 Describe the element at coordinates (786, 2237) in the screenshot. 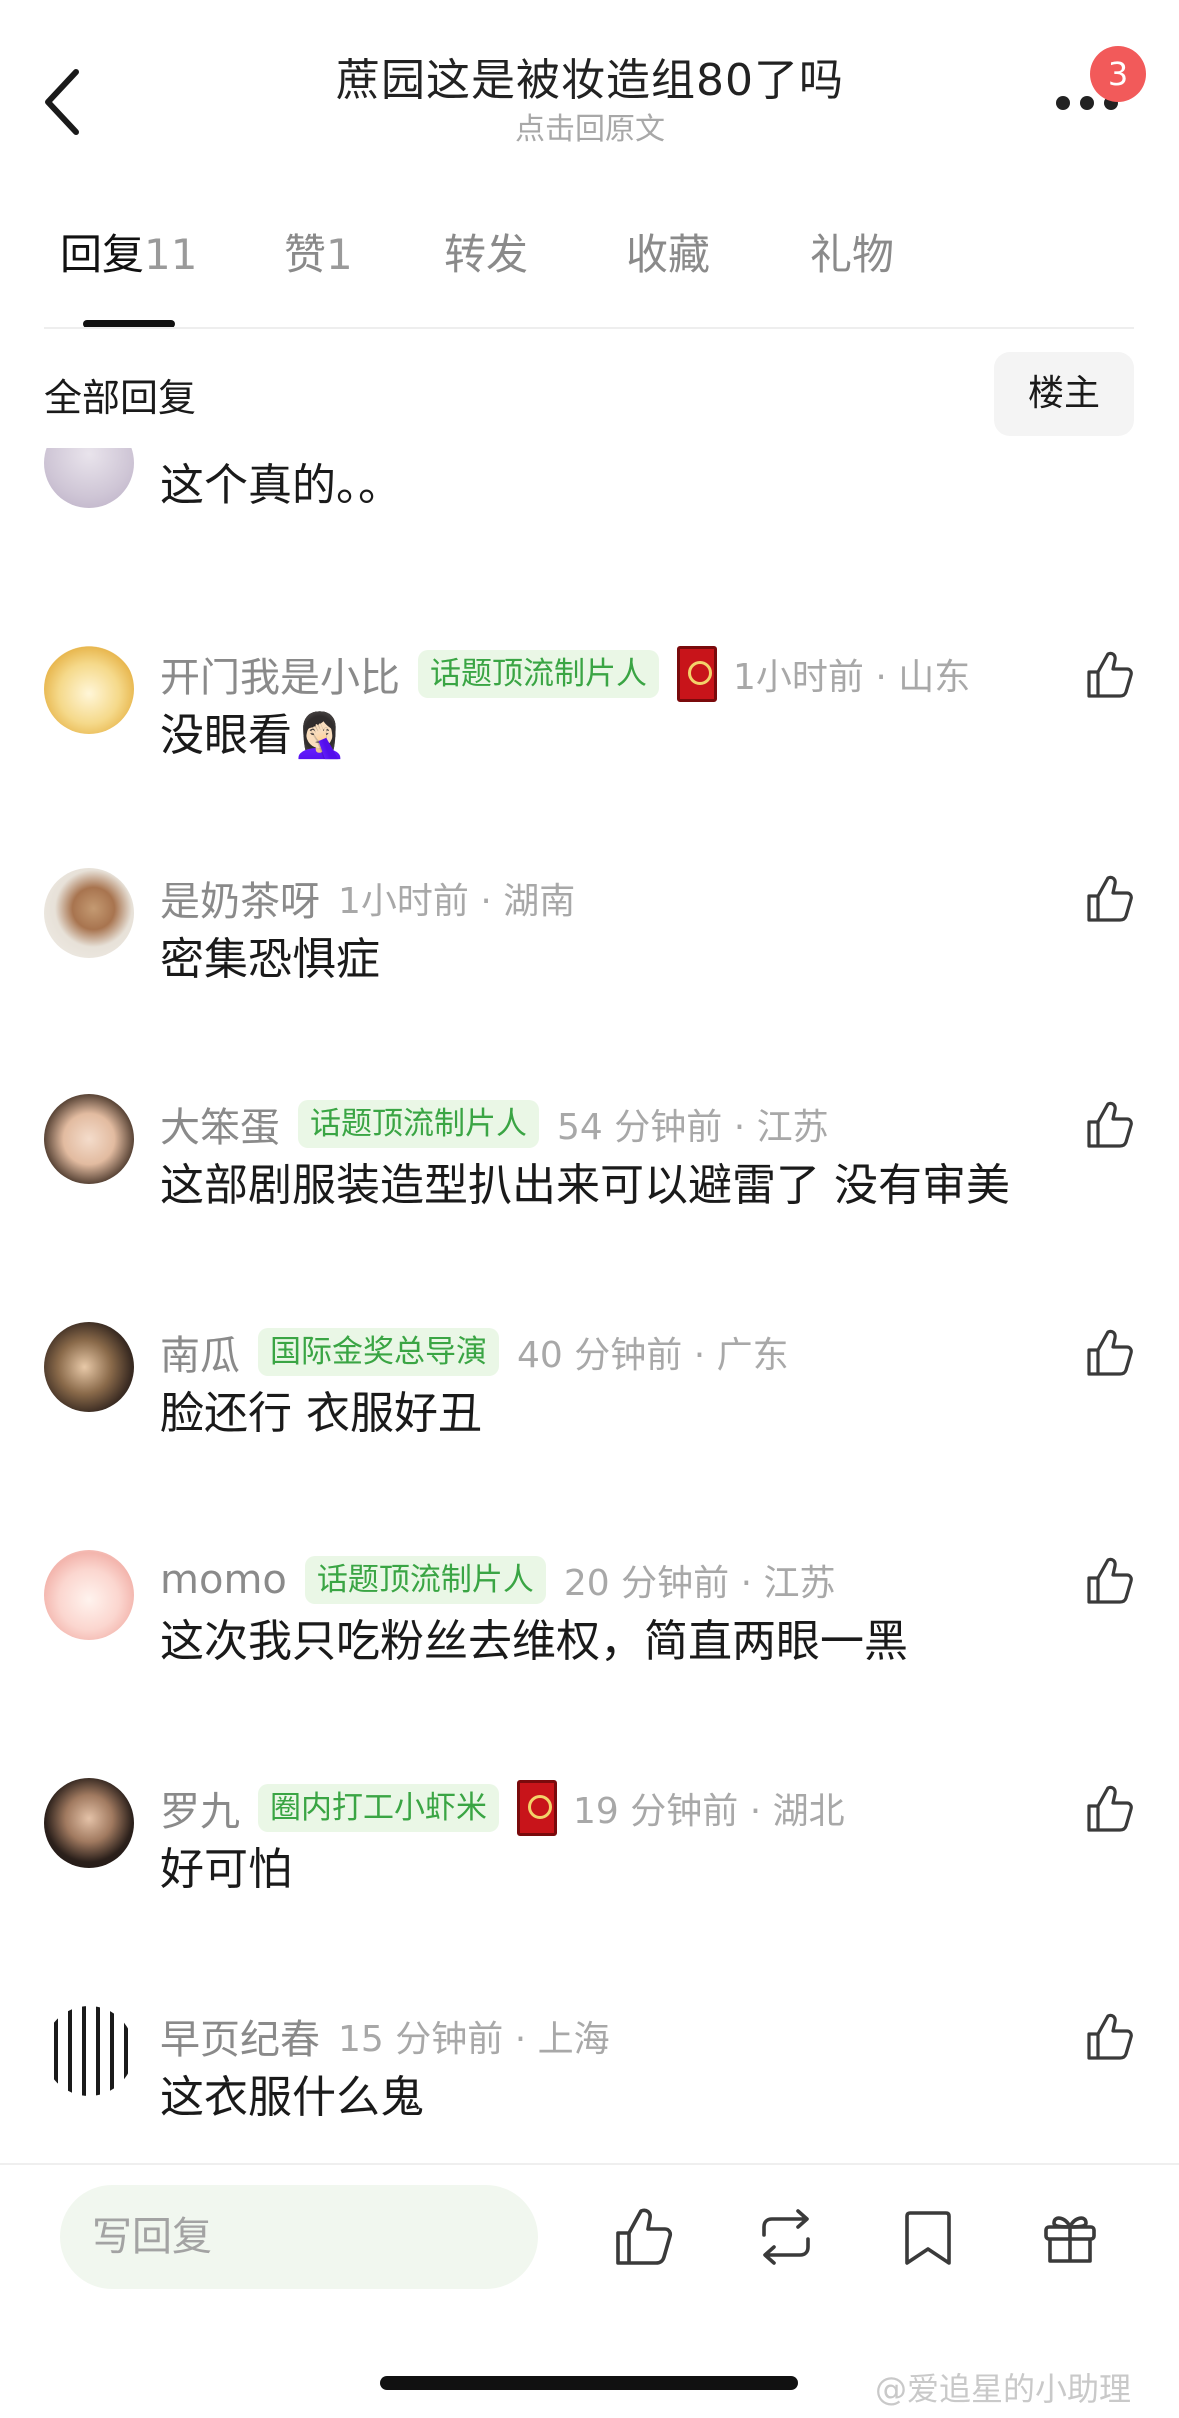

I see `repost-icon` at that location.